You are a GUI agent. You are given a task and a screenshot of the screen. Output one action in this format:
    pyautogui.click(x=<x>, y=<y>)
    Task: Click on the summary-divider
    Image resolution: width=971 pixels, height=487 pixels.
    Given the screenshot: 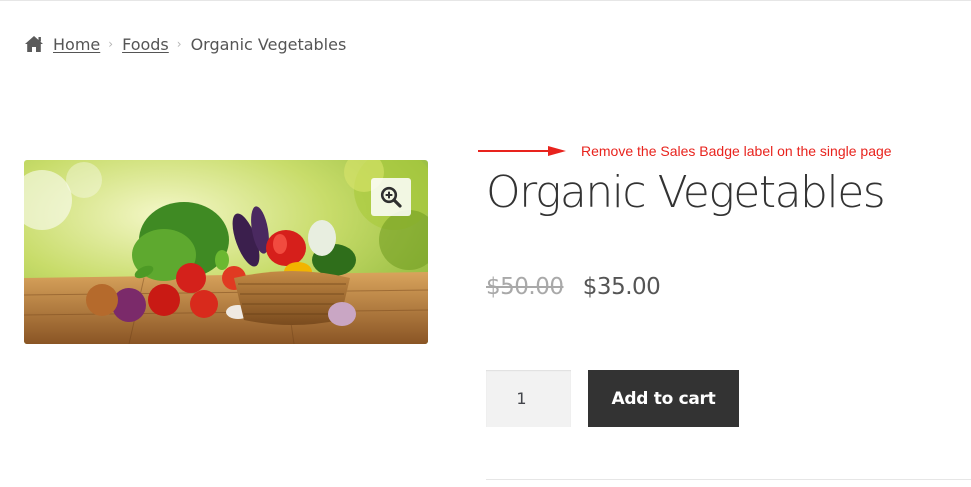 What is the action you would take?
    pyautogui.click(x=728, y=479)
    